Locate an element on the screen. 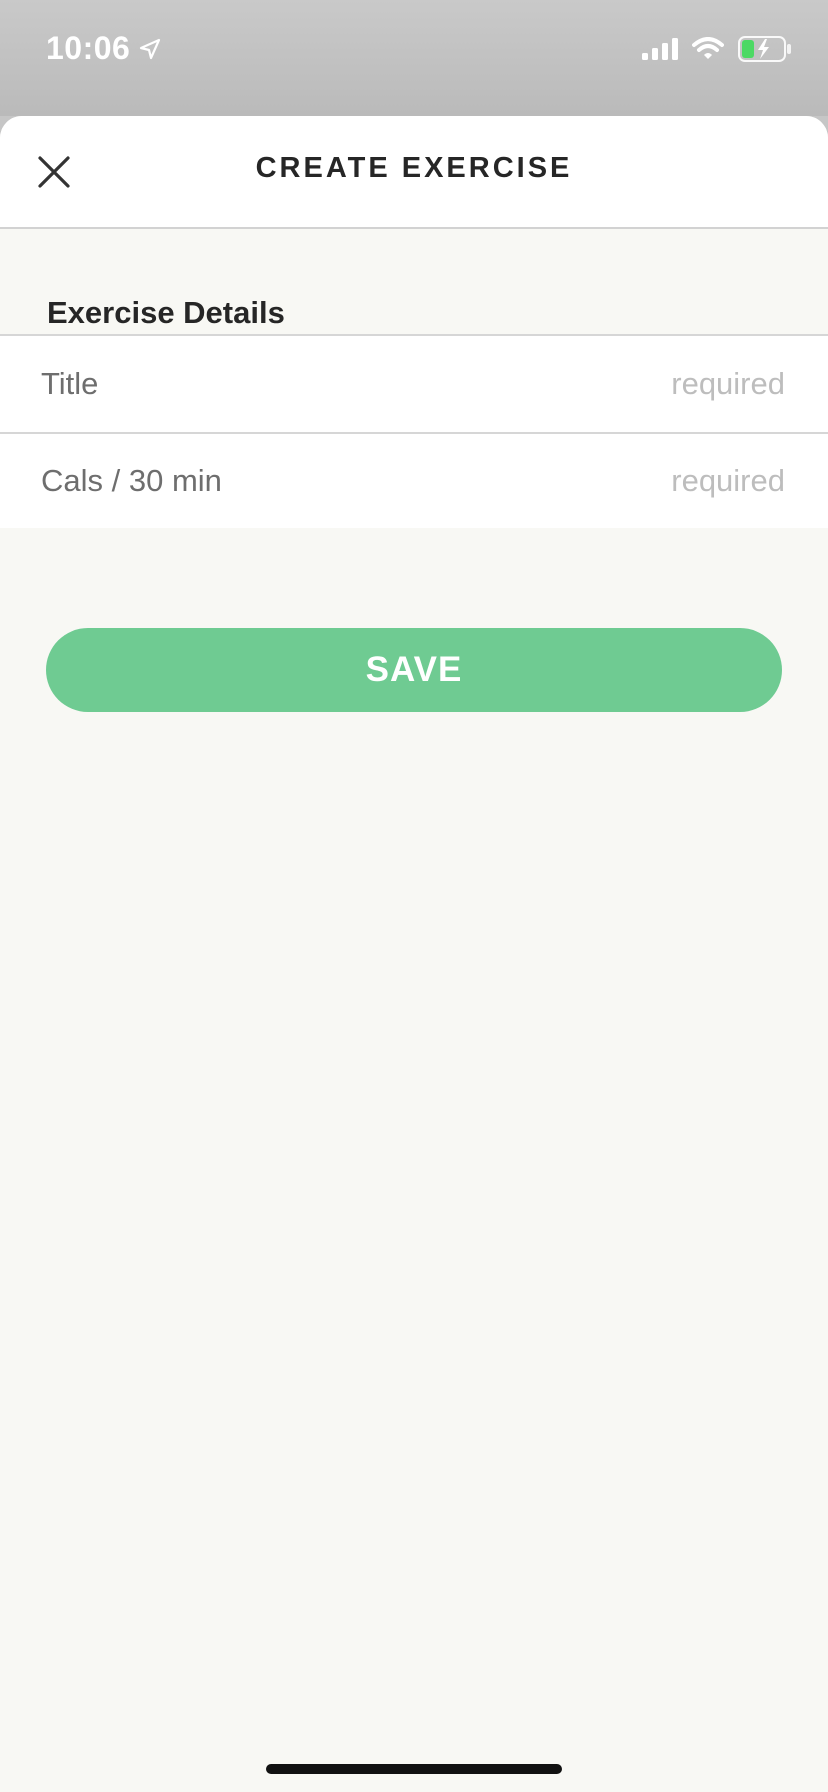  save-button: SAVE is located at coordinates (414, 670).